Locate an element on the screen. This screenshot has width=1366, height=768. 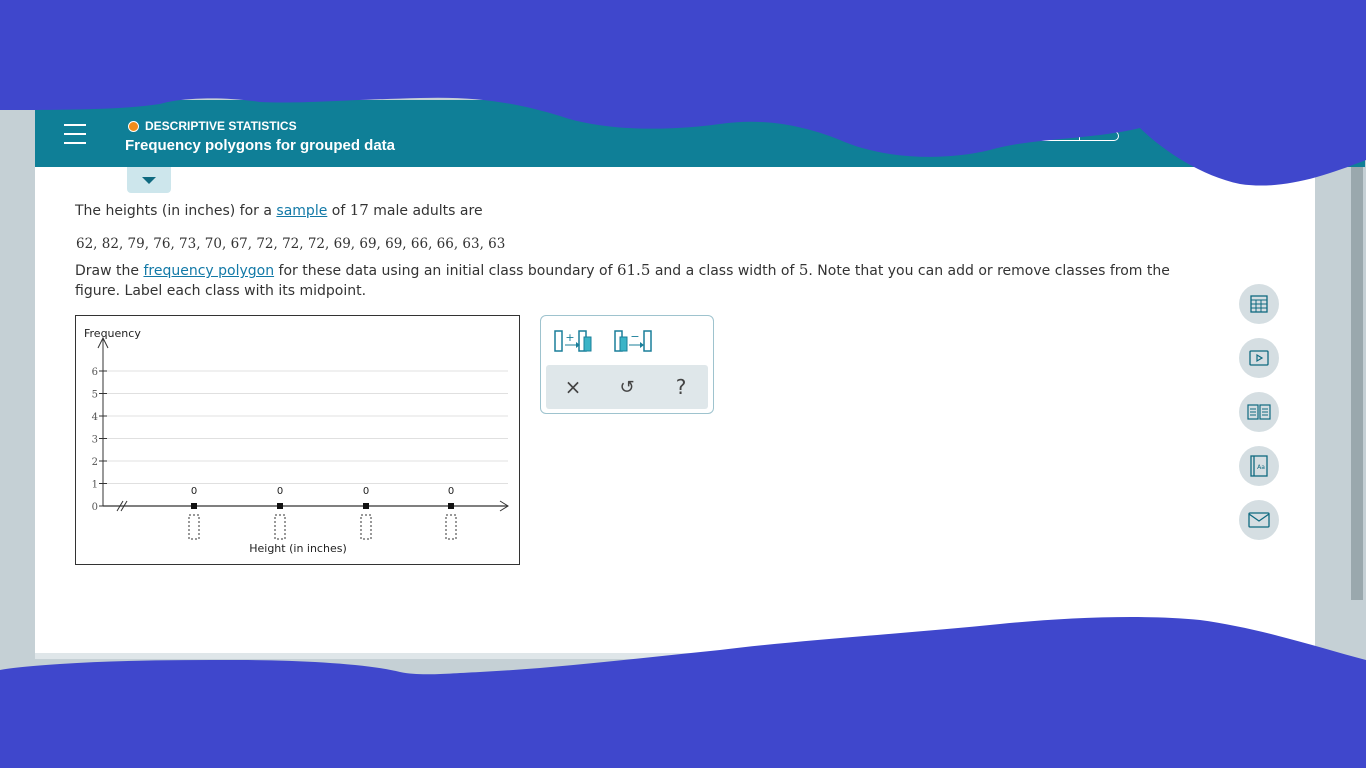
undo-button: ↺ is located at coordinates (627, 387).